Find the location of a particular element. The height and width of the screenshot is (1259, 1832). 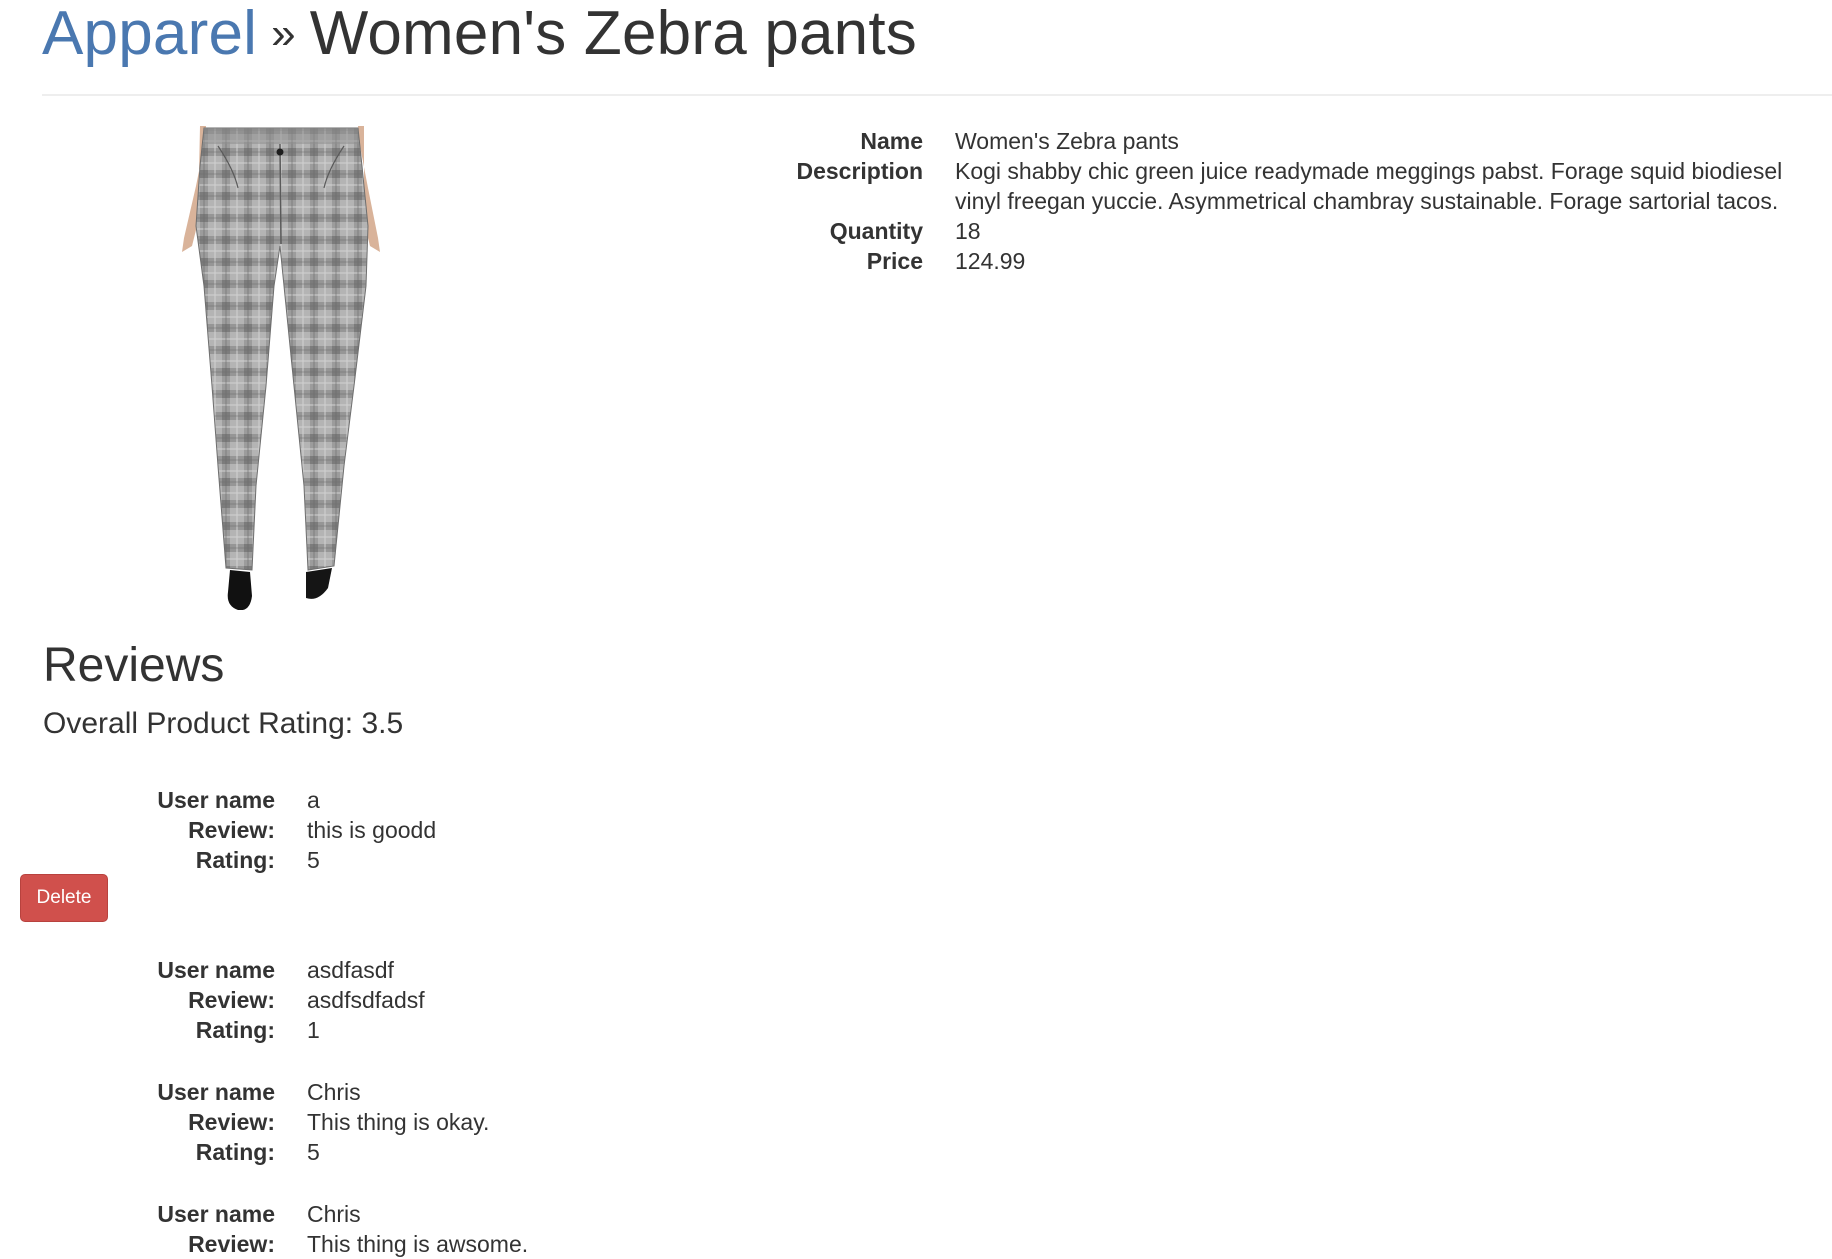

review-user-row: User name a is located at coordinates (450, 800).